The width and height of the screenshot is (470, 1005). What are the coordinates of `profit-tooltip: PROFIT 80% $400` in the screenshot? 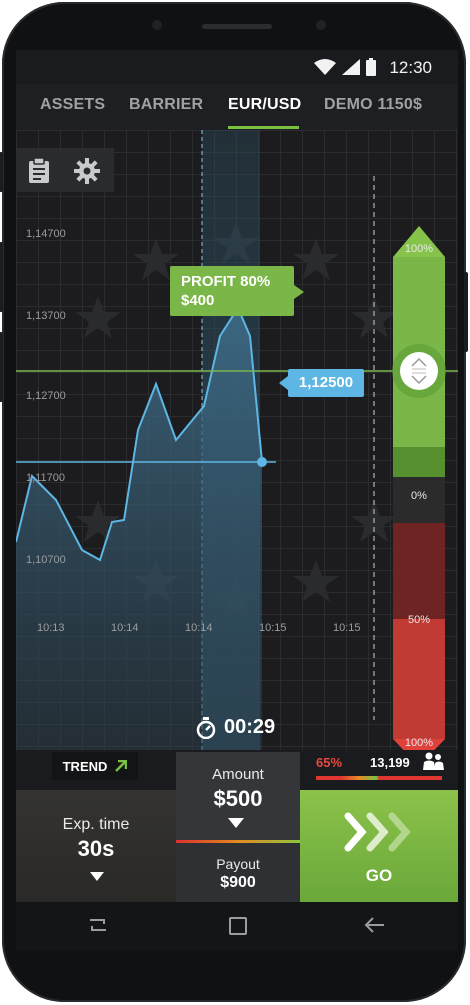 It's located at (237, 291).